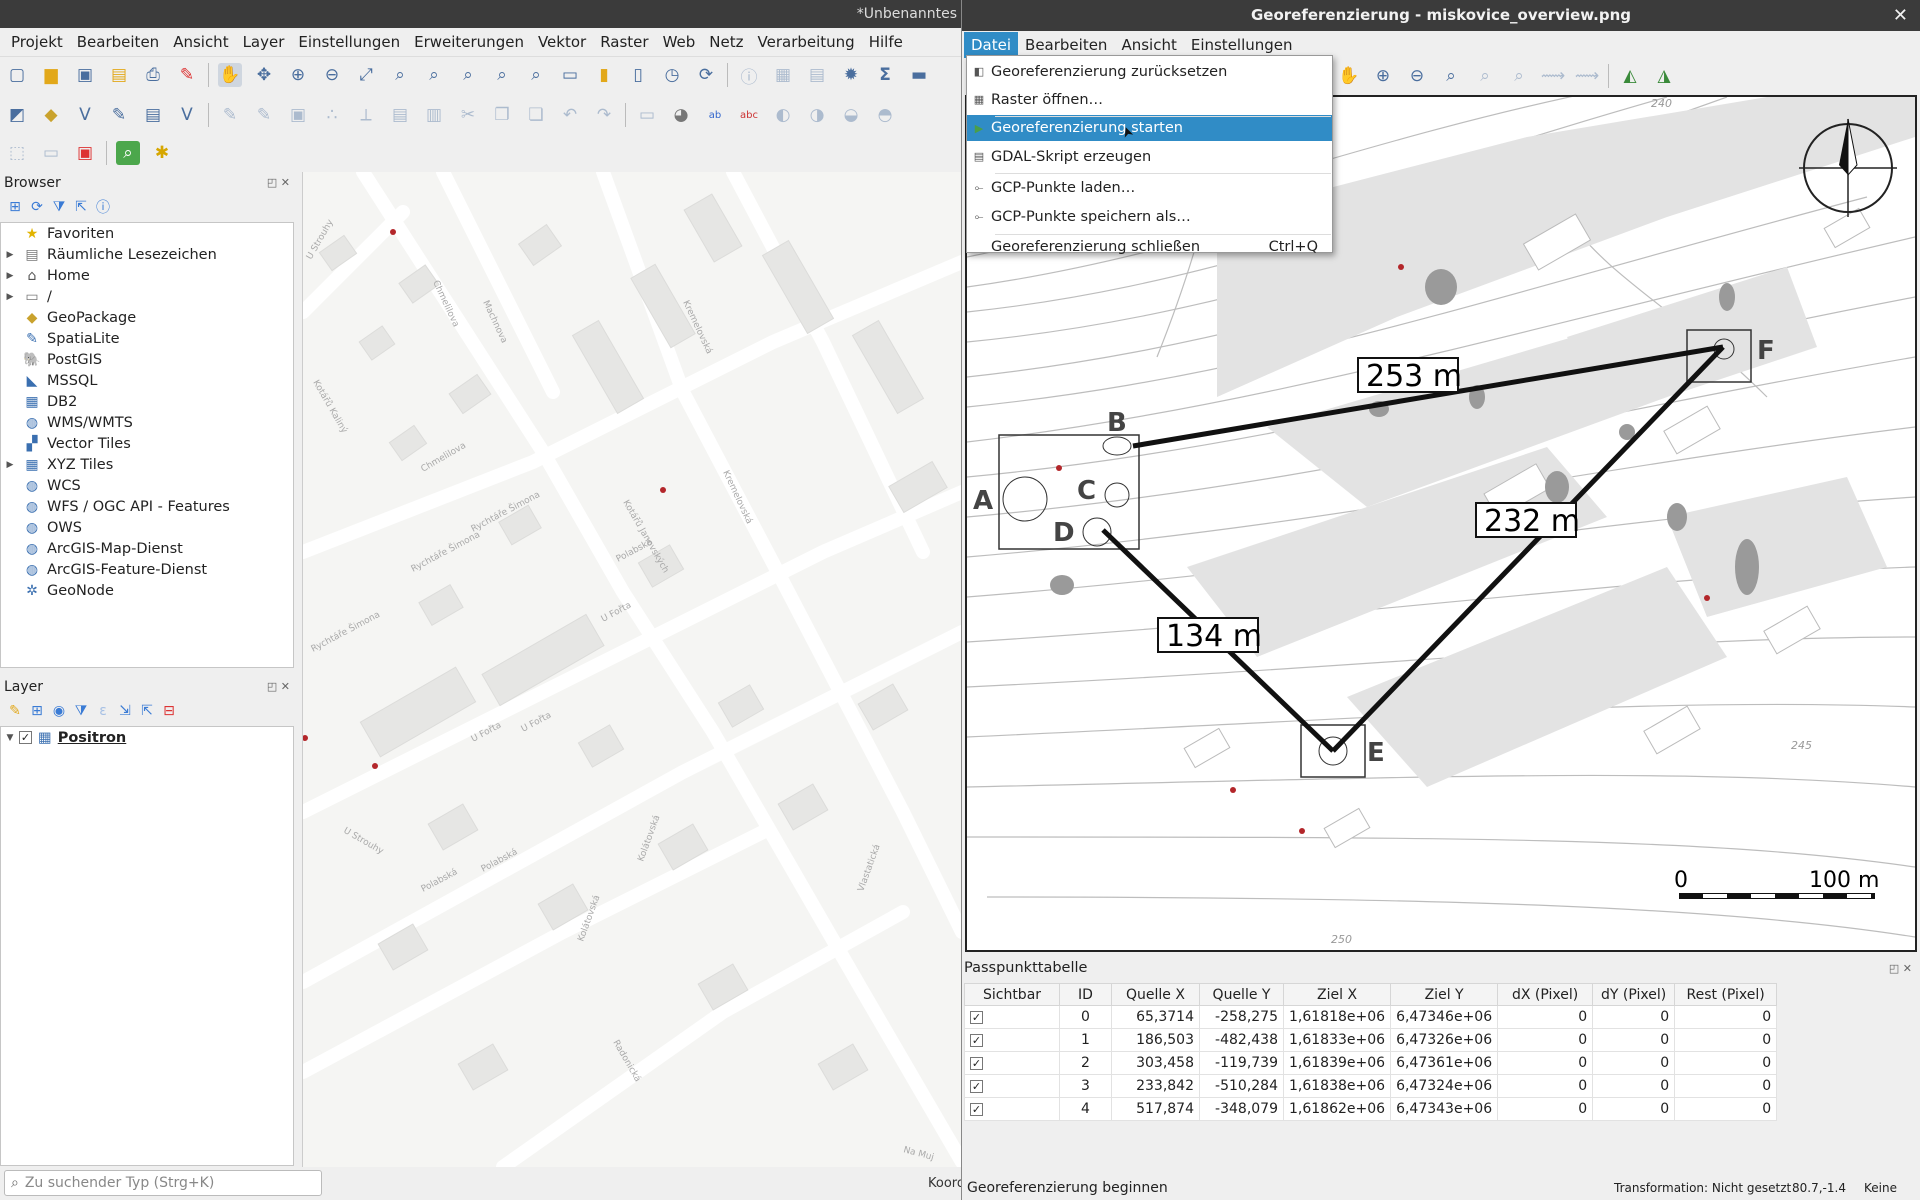 The image size is (1920, 1200). I want to click on remove-layer-icon: ⊟, so click(169, 711).